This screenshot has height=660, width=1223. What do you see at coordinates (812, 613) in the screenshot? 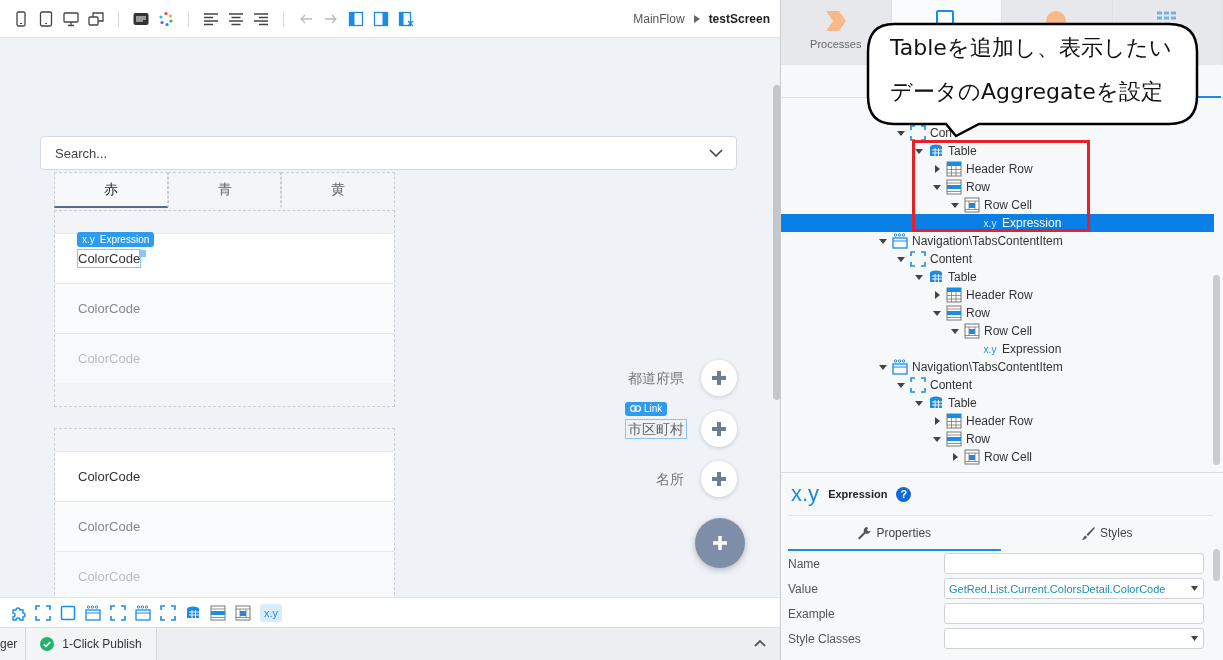
I see `field-label: Example` at bounding box center [812, 613].